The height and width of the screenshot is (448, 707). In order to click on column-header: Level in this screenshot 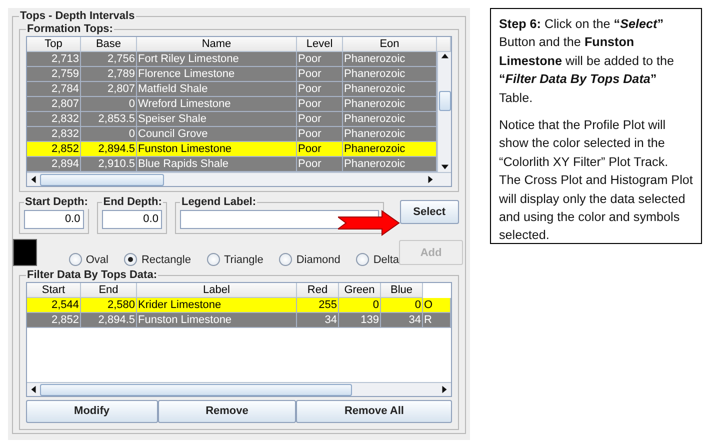, I will do `click(320, 44)`.